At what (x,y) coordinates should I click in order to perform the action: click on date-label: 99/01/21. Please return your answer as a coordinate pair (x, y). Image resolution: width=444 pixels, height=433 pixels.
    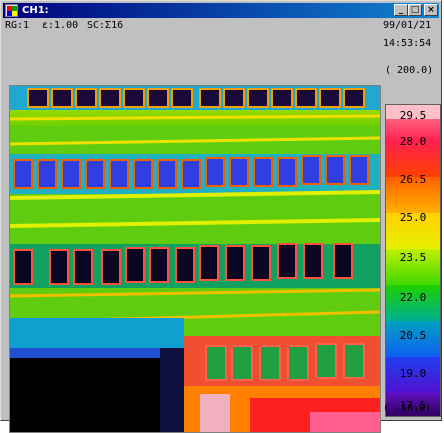
    Looking at the image, I should click on (407, 25).